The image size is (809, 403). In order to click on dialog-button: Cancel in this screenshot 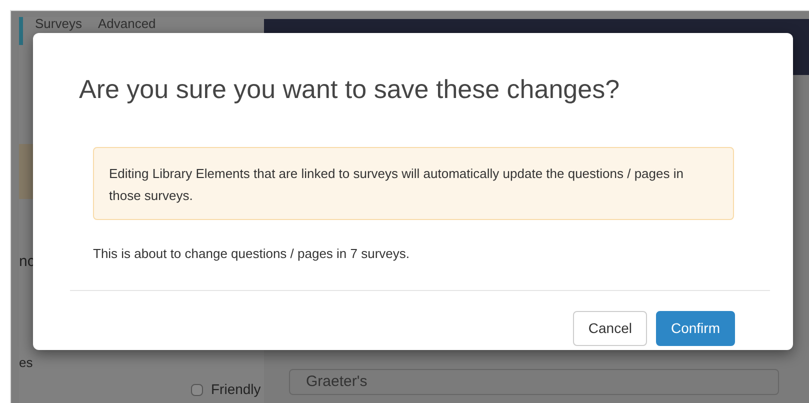, I will do `click(610, 328)`.